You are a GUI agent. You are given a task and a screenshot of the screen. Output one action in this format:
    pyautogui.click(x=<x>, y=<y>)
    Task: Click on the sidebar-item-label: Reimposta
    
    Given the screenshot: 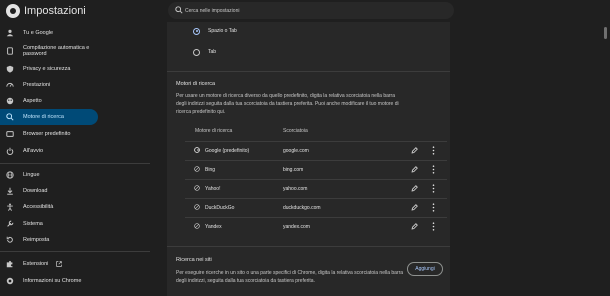 What is the action you would take?
    pyautogui.click(x=36, y=239)
    